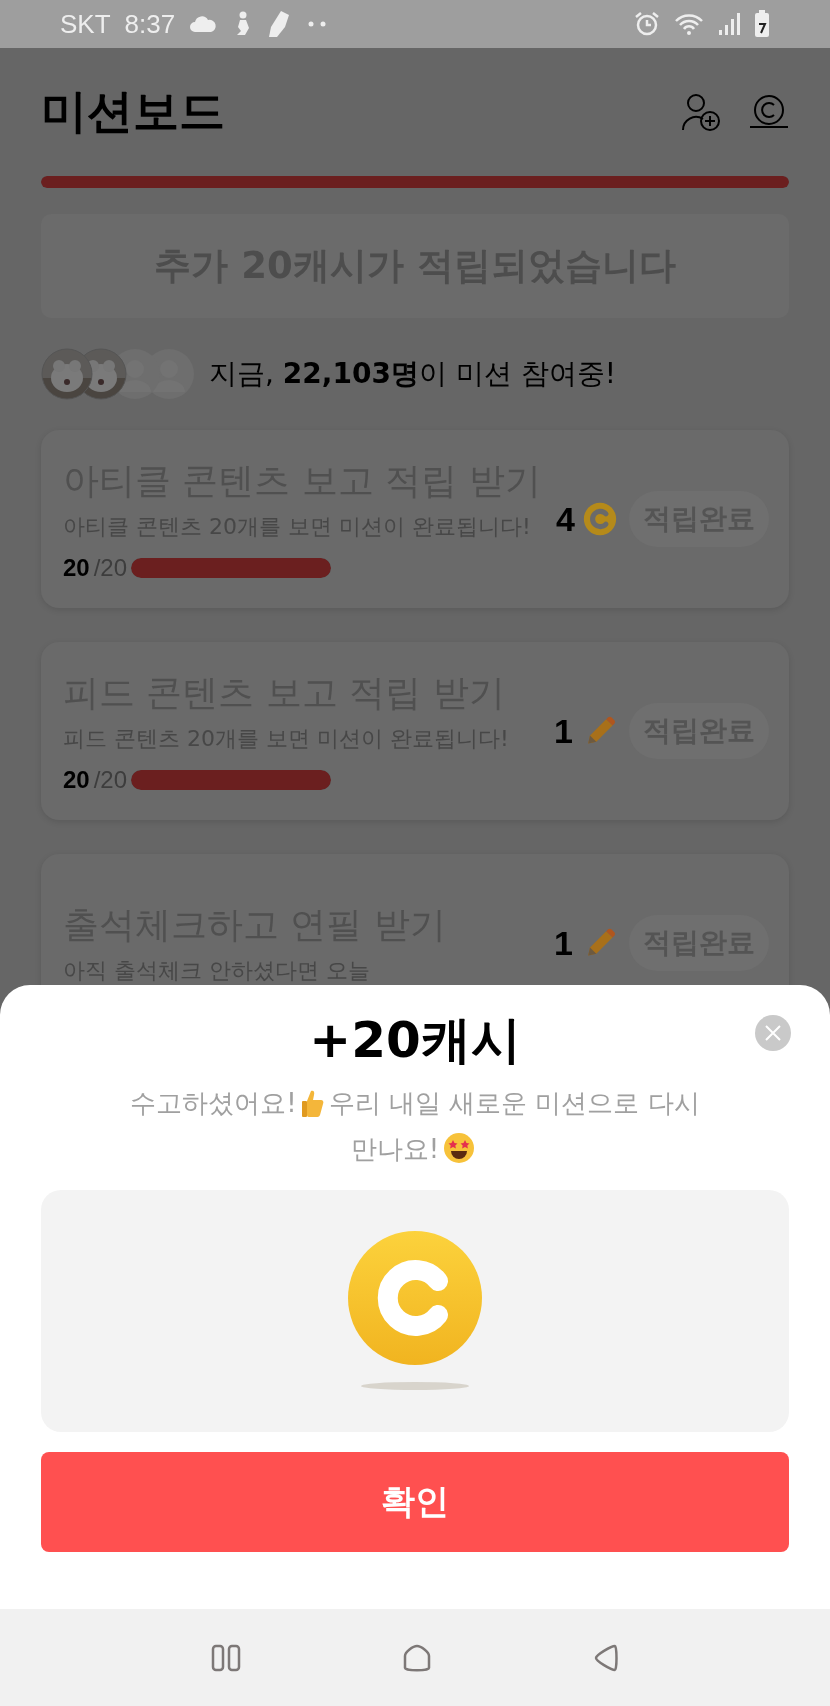 The image size is (830, 1706). I want to click on clock-text: 8:37, so click(150, 24).